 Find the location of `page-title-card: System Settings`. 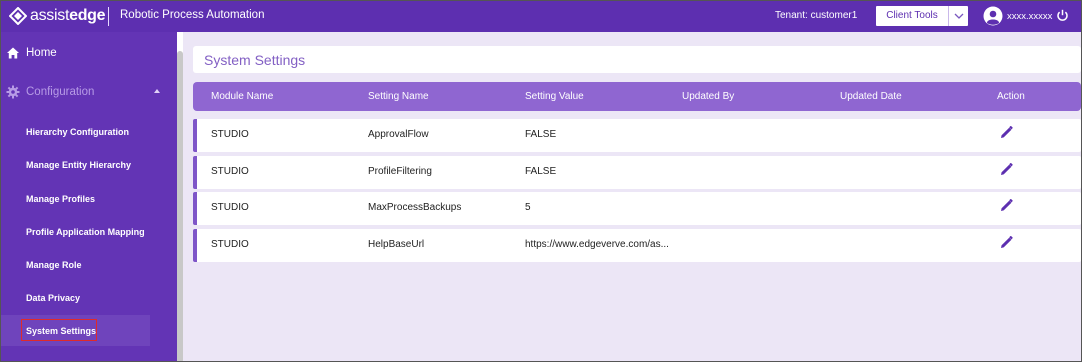

page-title-card: System Settings is located at coordinates (637, 59).